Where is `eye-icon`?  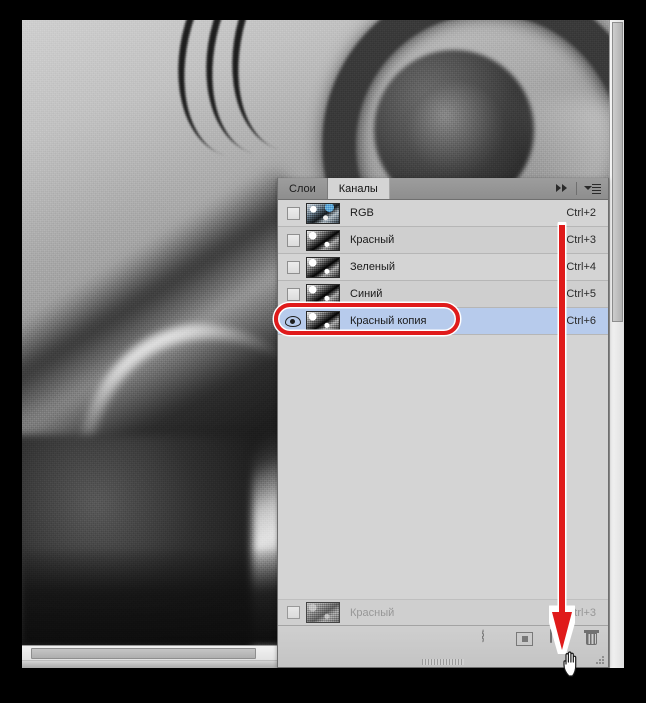
eye-icon is located at coordinates (293, 321).